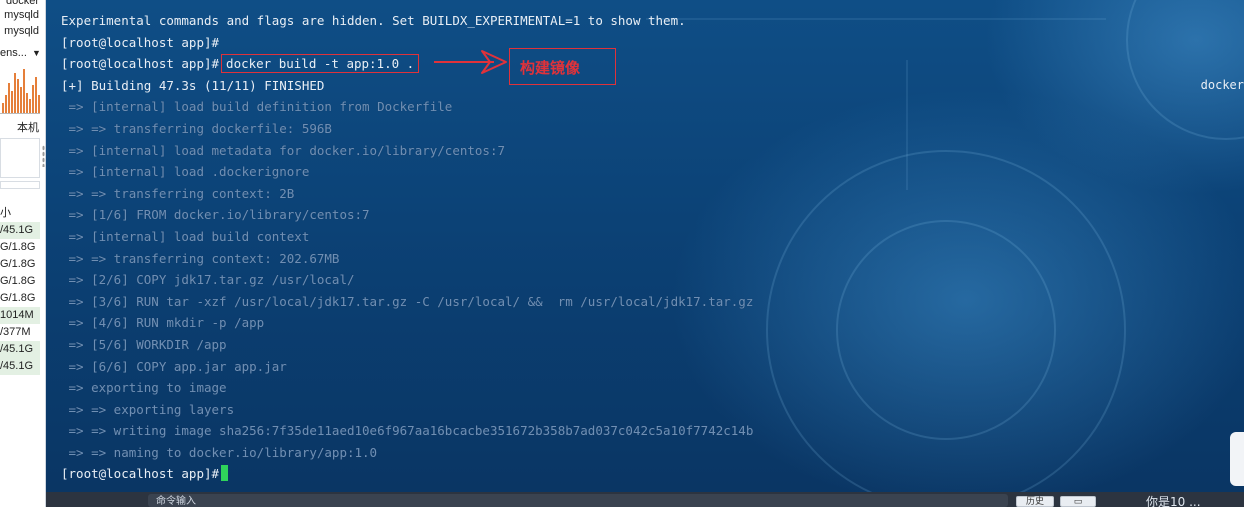 This screenshot has height=507, width=1244. What do you see at coordinates (36, 53) in the screenshot?
I see `chevron-down-icon: ▼` at bounding box center [36, 53].